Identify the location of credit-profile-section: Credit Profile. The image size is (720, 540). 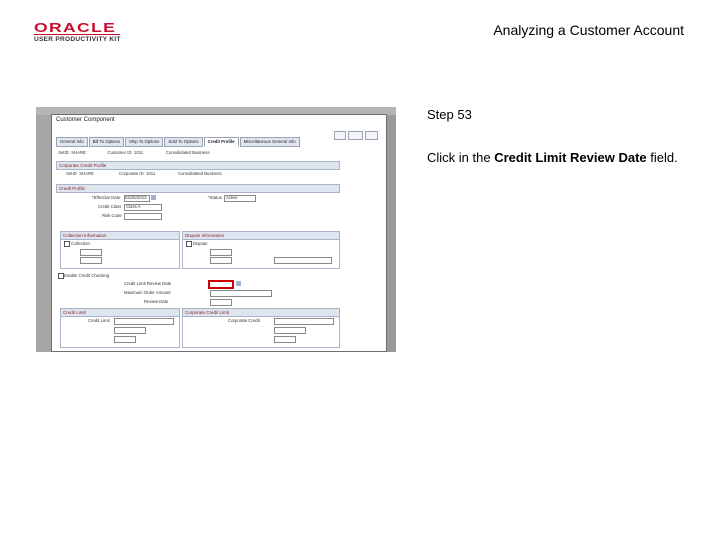
(198, 188).